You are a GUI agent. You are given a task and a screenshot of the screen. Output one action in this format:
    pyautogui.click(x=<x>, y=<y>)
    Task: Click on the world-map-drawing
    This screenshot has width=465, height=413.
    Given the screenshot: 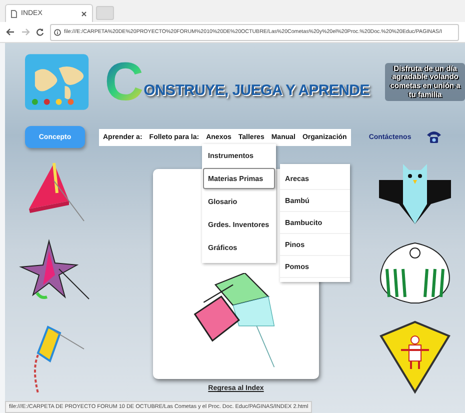 What is the action you would take?
    pyautogui.click(x=57, y=82)
    